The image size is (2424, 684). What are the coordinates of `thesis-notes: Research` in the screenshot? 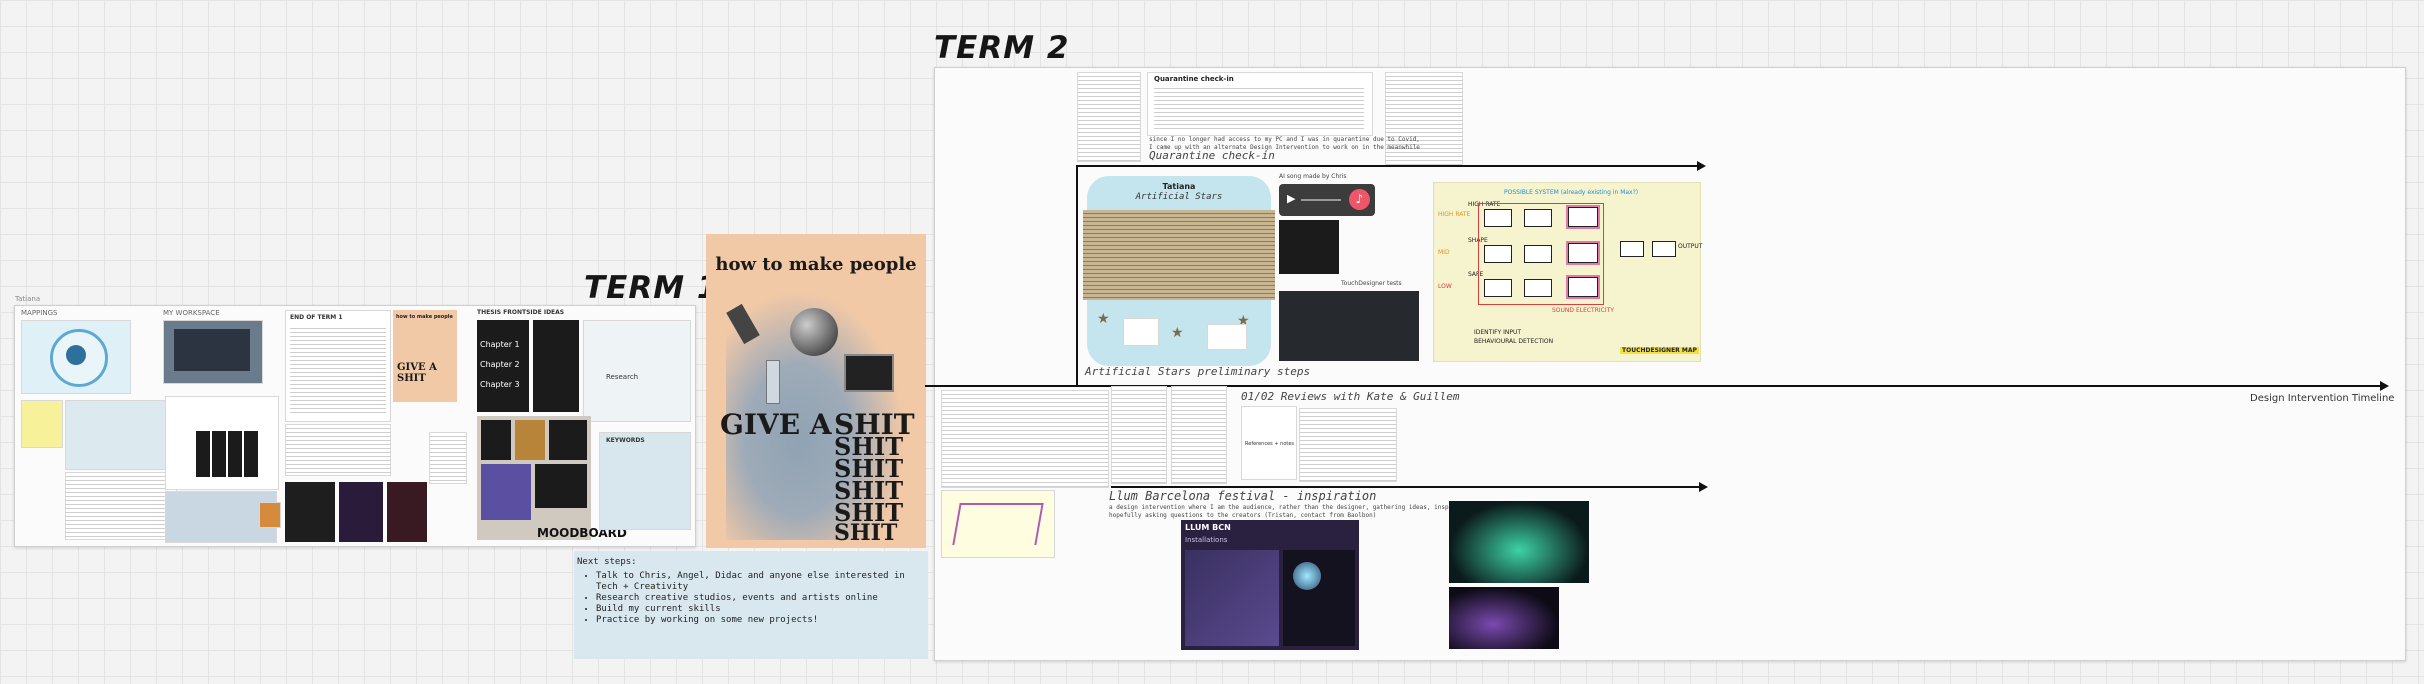 It's located at (637, 371).